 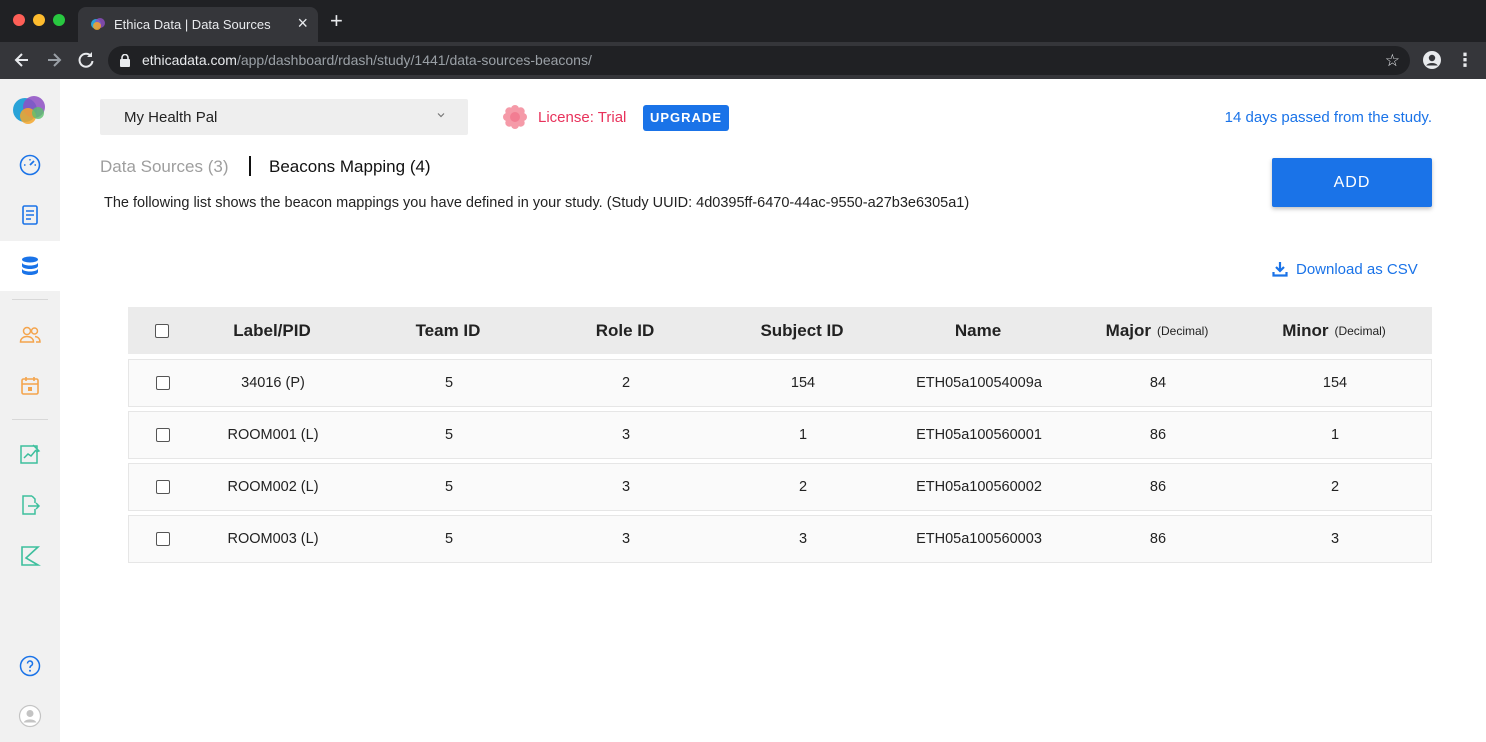 I want to click on analytics-icon, so click(x=30, y=454).